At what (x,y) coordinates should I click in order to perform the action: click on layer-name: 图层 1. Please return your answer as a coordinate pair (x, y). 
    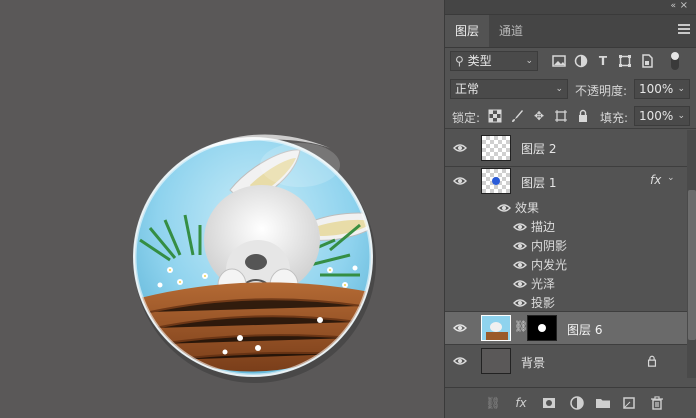
    Looking at the image, I should click on (538, 182).